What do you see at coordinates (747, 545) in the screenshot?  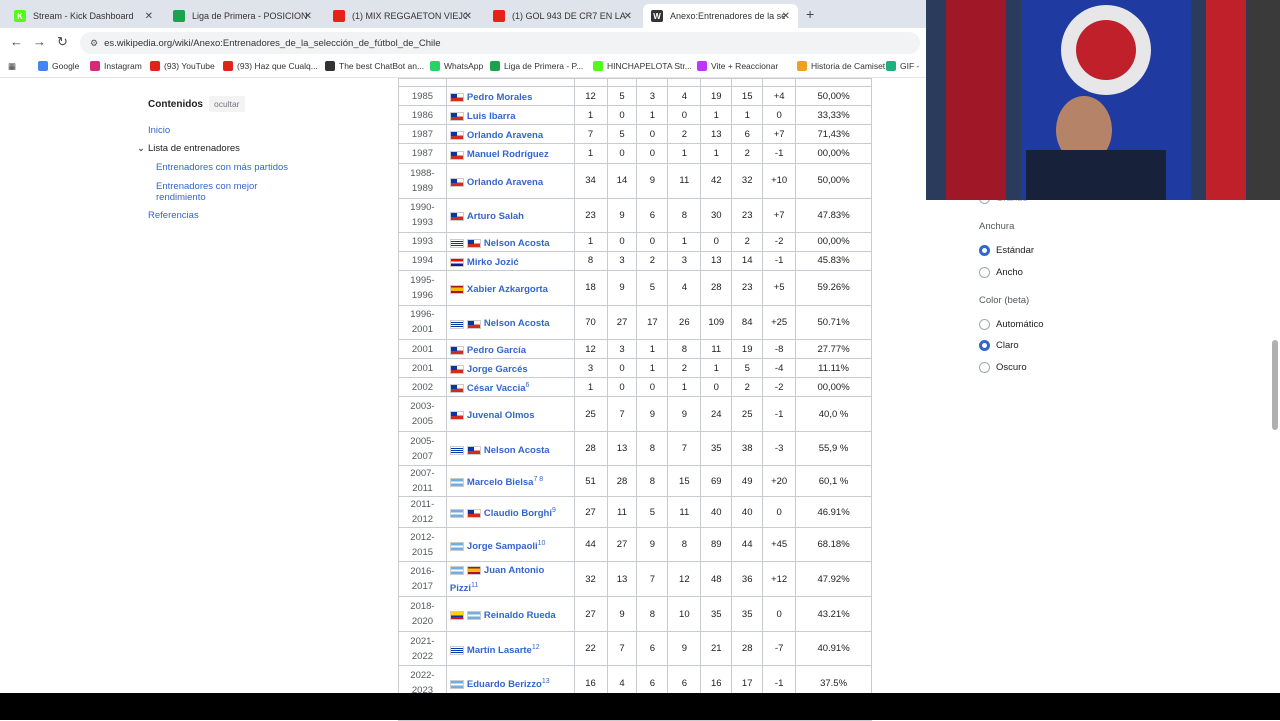 I see `stat-cell: 44` at bounding box center [747, 545].